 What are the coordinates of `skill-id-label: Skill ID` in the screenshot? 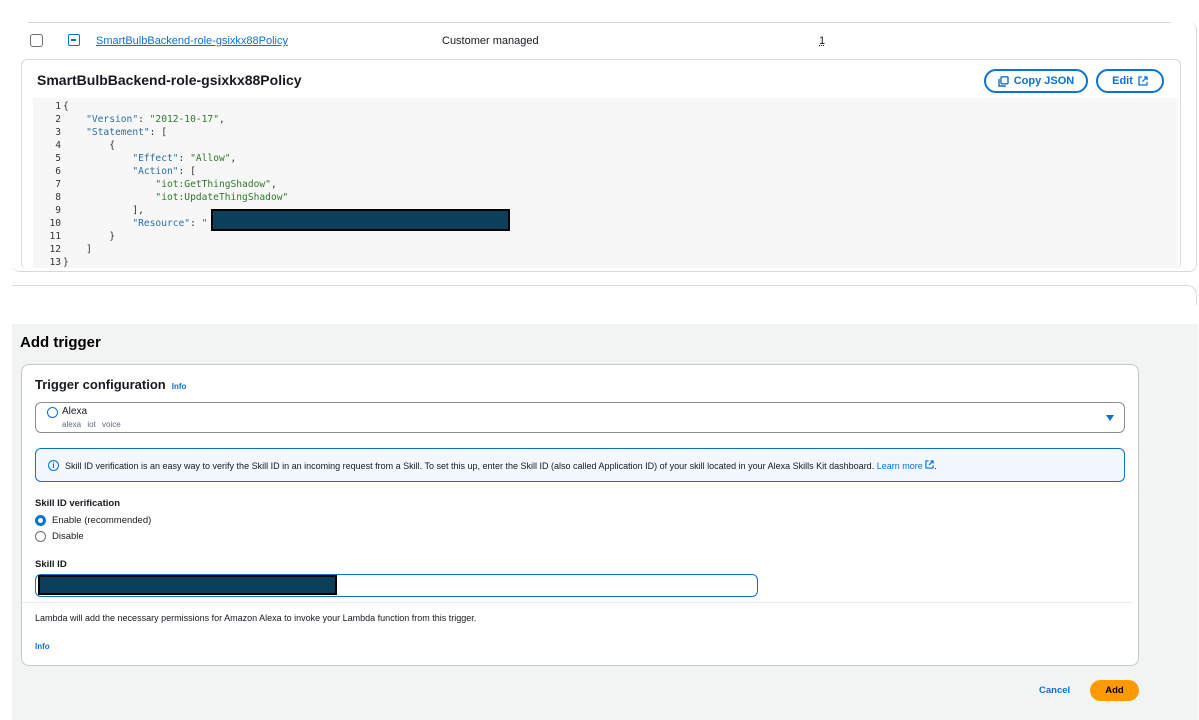 It's located at (51, 564).